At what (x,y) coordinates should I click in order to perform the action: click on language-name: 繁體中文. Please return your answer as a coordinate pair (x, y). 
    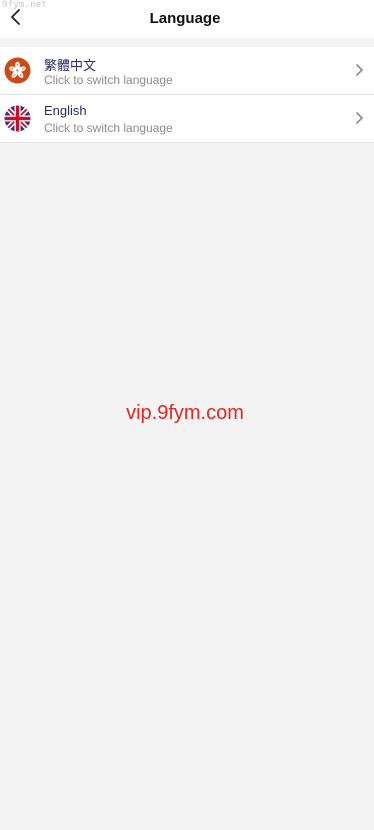
    Looking at the image, I should click on (70, 65).